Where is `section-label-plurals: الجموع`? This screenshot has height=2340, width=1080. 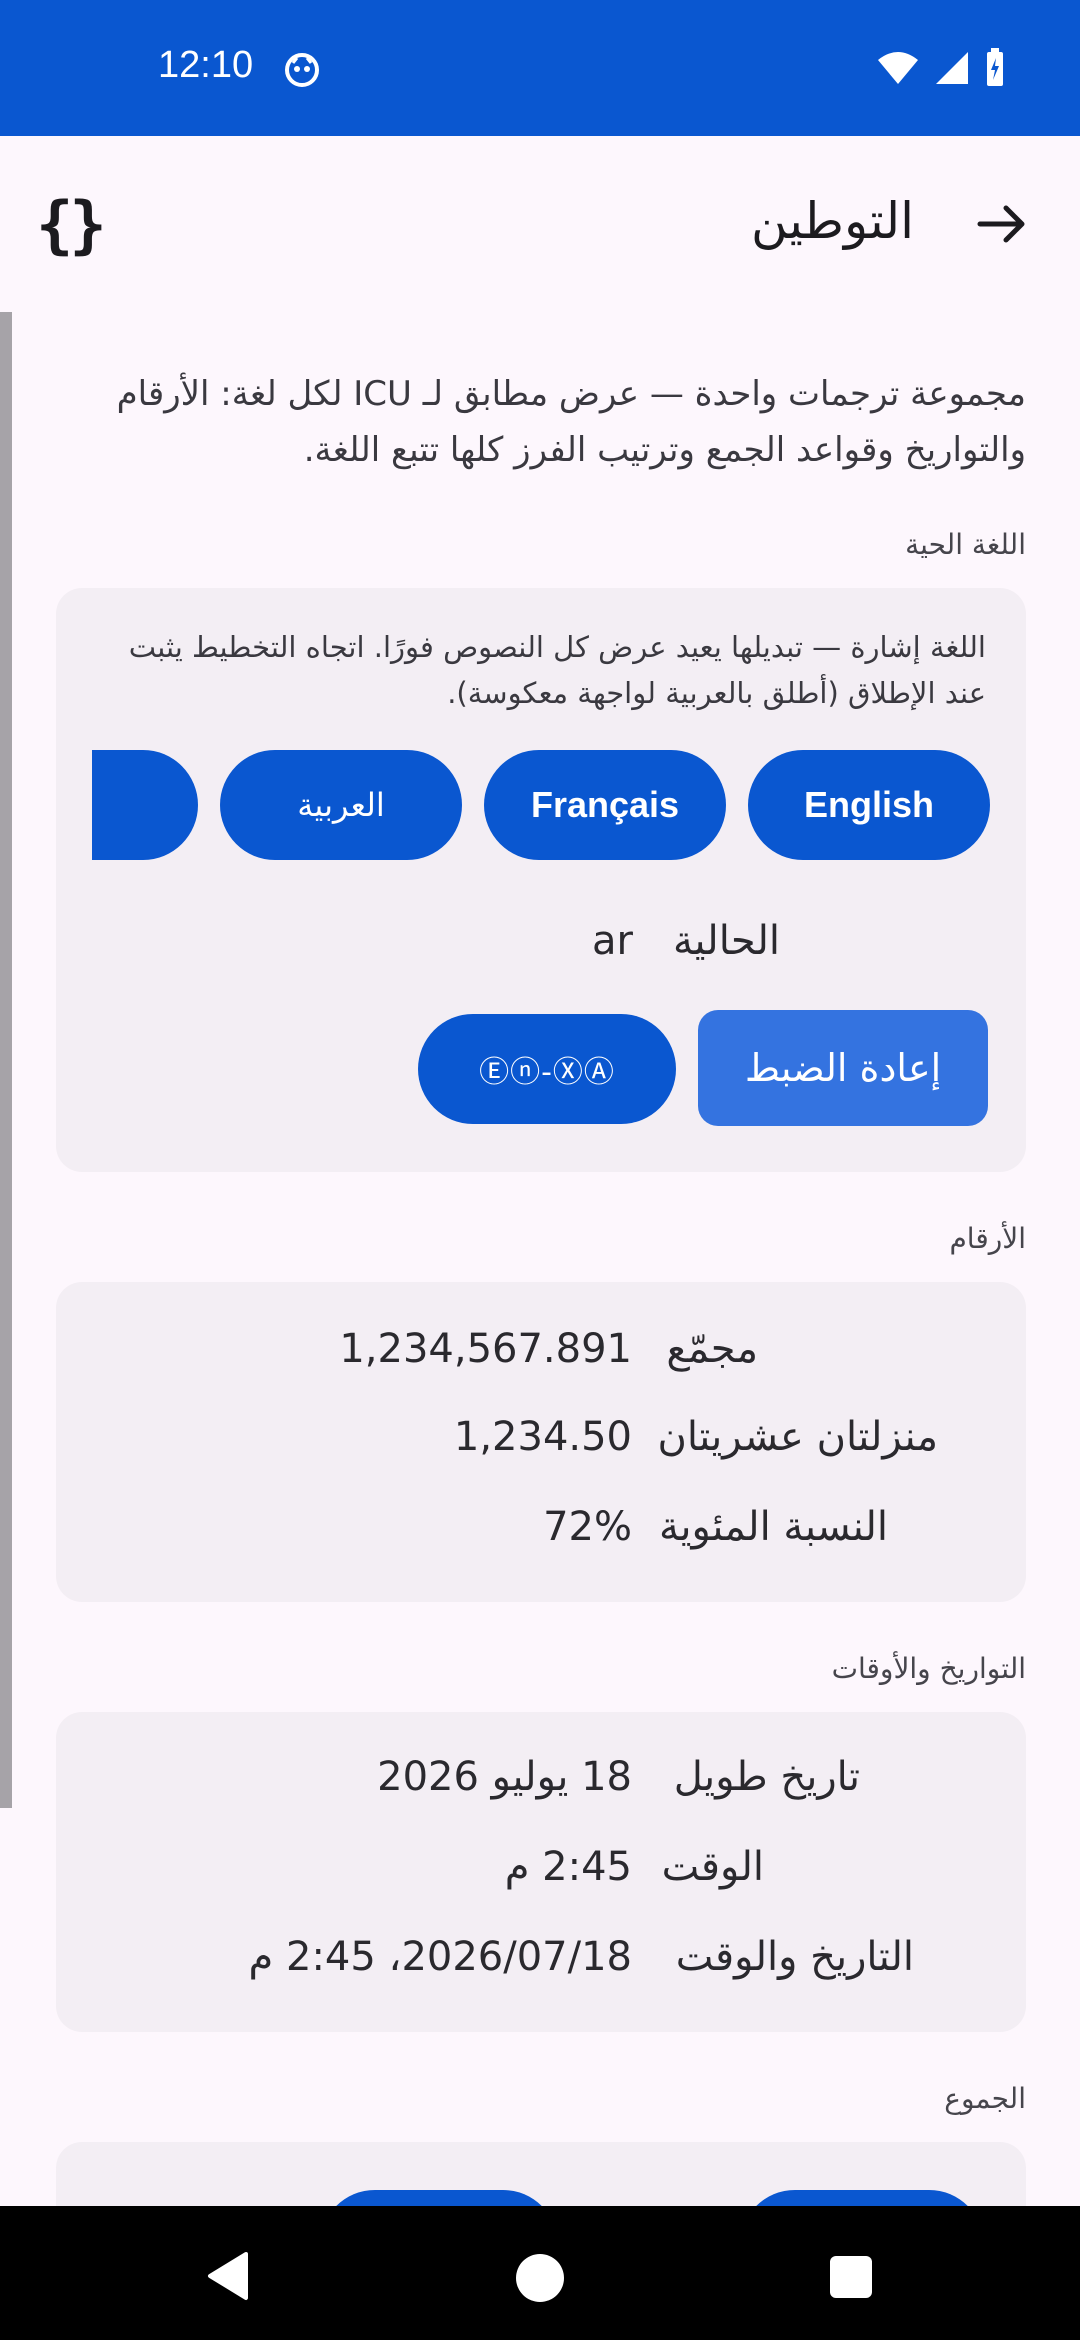
section-label-plurals: الجموع is located at coordinates (985, 2098).